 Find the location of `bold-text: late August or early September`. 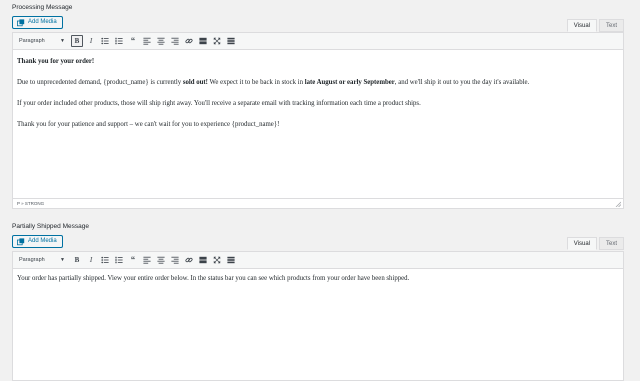

bold-text: late August or early September is located at coordinates (349, 82).